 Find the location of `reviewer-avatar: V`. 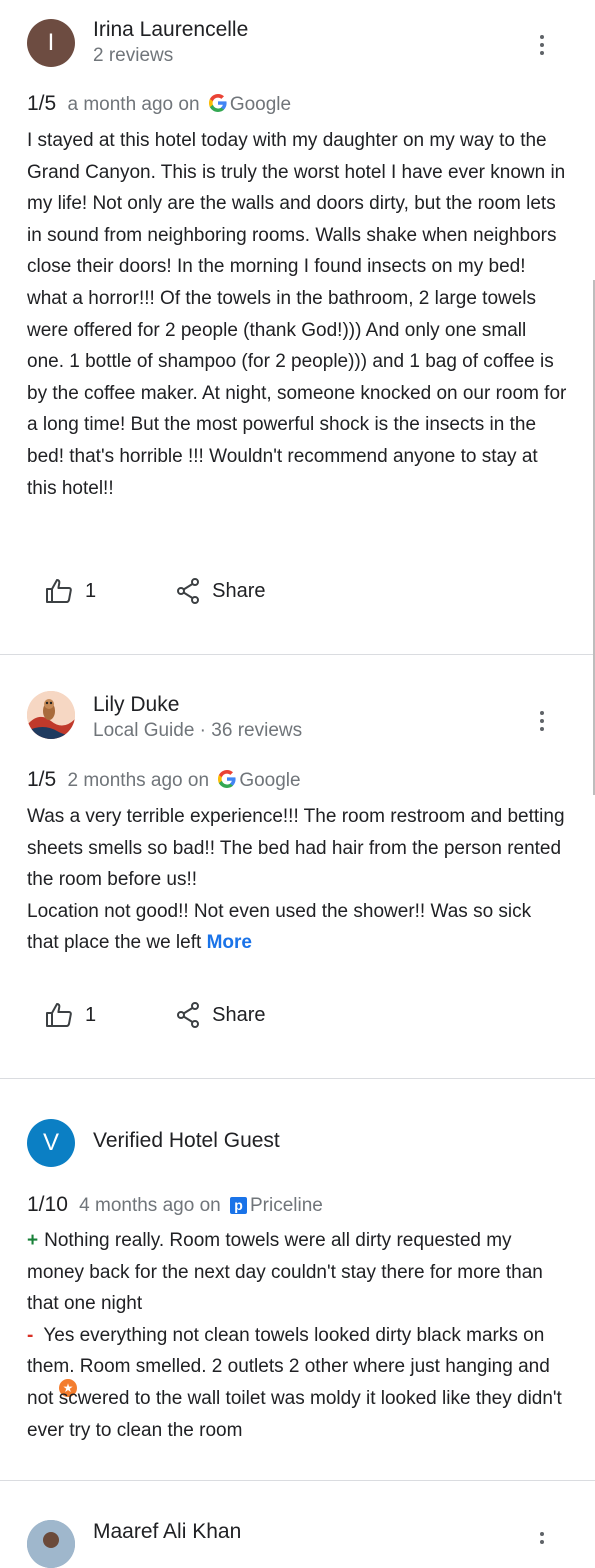

reviewer-avatar: V is located at coordinates (51, 1143).